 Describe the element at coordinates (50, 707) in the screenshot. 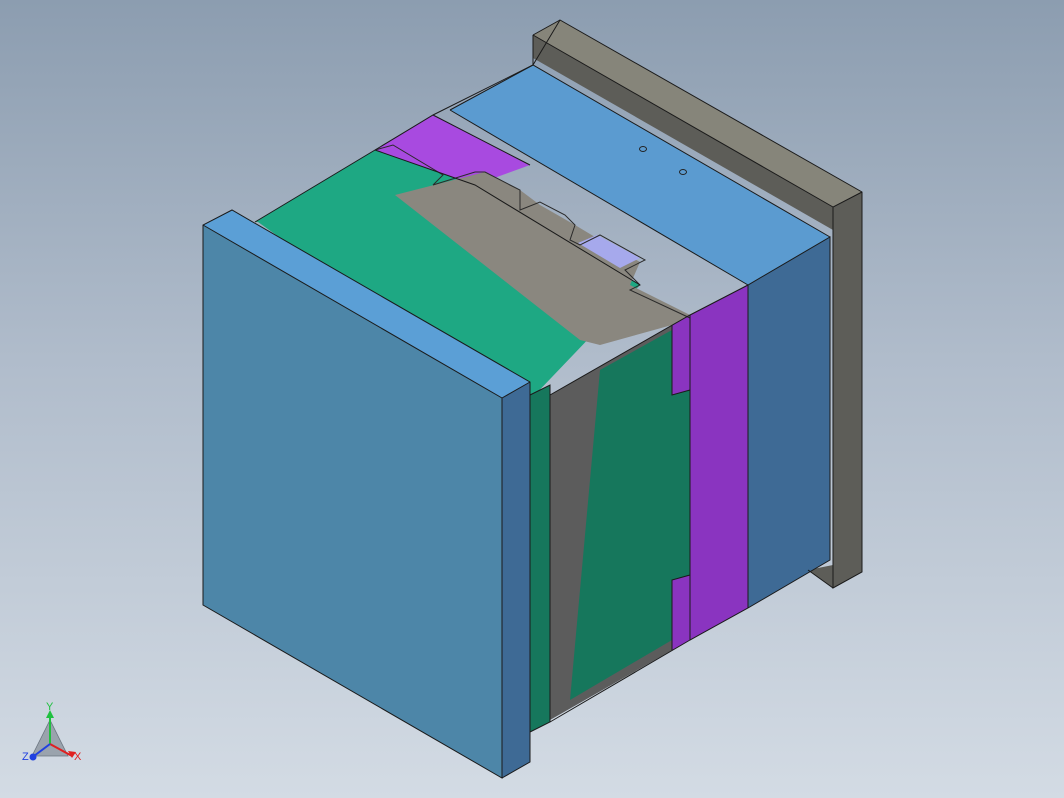

I see `y-axis-label: Y` at that location.